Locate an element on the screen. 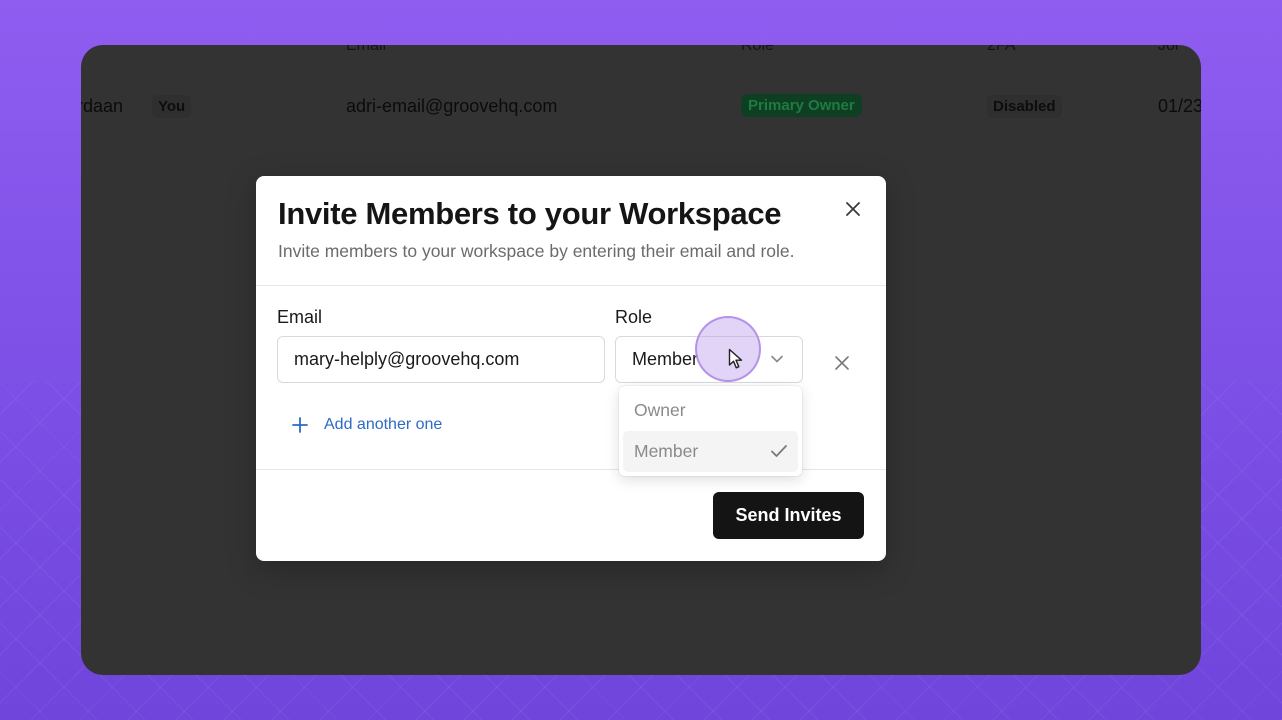 This screenshot has width=1282, height=720. email-input is located at coordinates (441, 359).